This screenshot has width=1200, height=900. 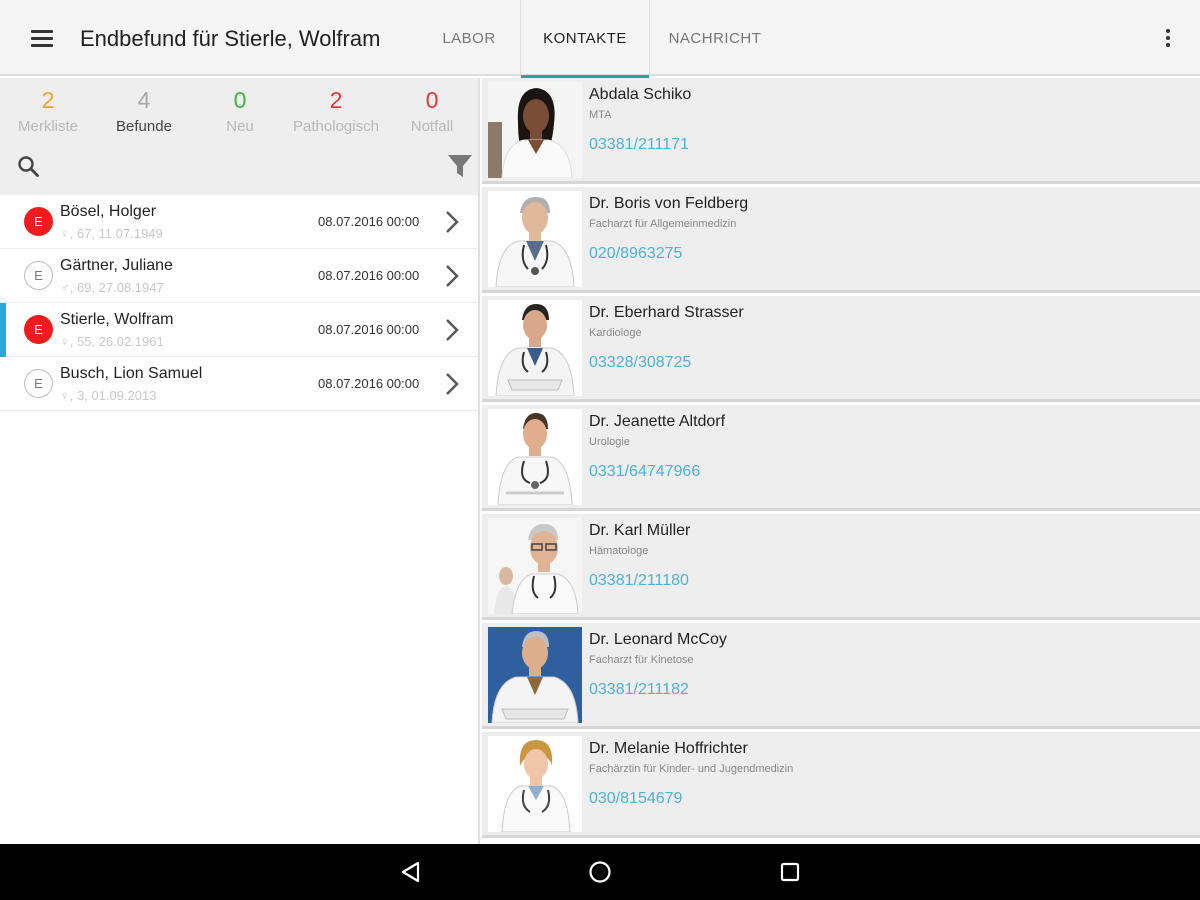 What do you see at coordinates (715, 38) in the screenshot?
I see `tab-nachricht: NACHRICHT` at bounding box center [715, 38].